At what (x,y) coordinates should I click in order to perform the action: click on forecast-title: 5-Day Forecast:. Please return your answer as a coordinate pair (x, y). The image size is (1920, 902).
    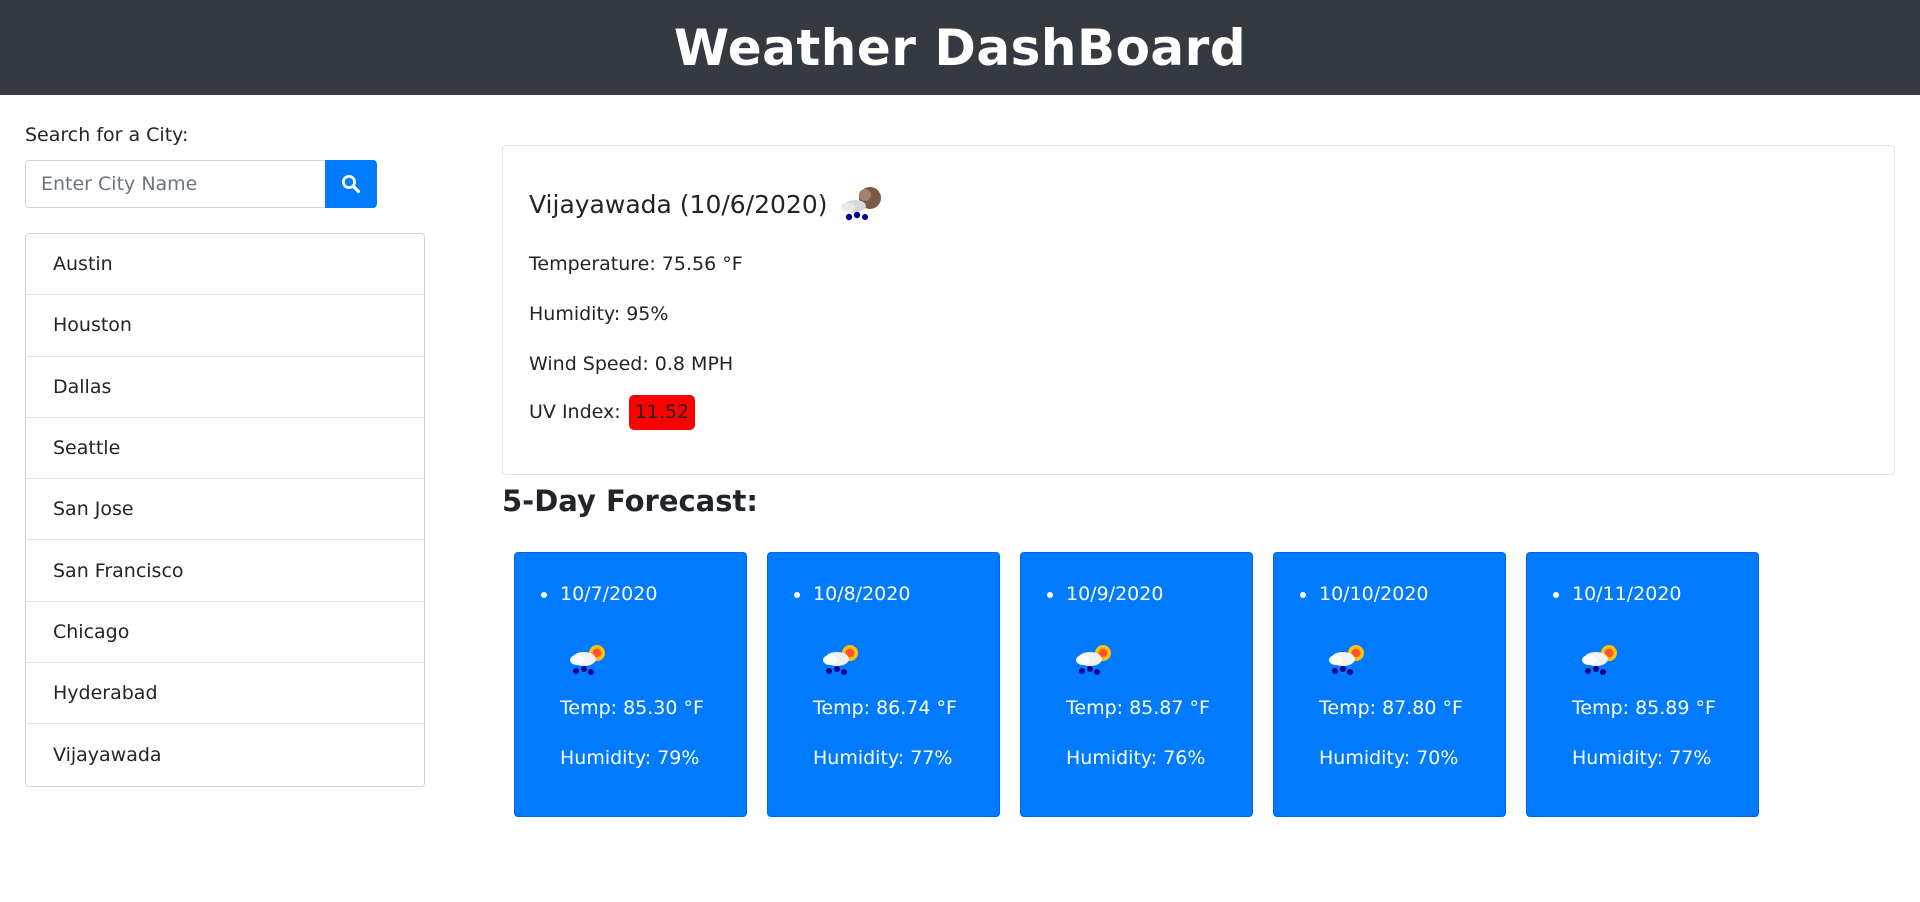
    Looking at the image, I should click on (630, 501).